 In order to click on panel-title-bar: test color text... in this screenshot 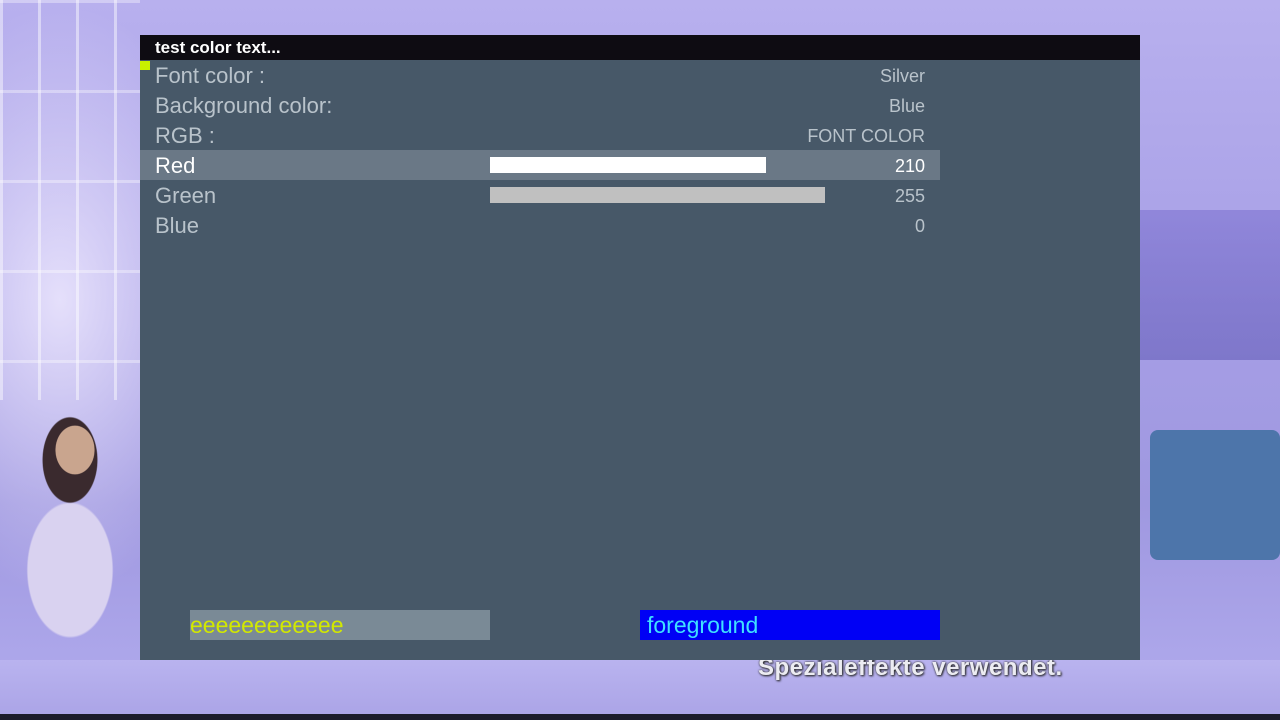, I will do `click(640, 47)`.